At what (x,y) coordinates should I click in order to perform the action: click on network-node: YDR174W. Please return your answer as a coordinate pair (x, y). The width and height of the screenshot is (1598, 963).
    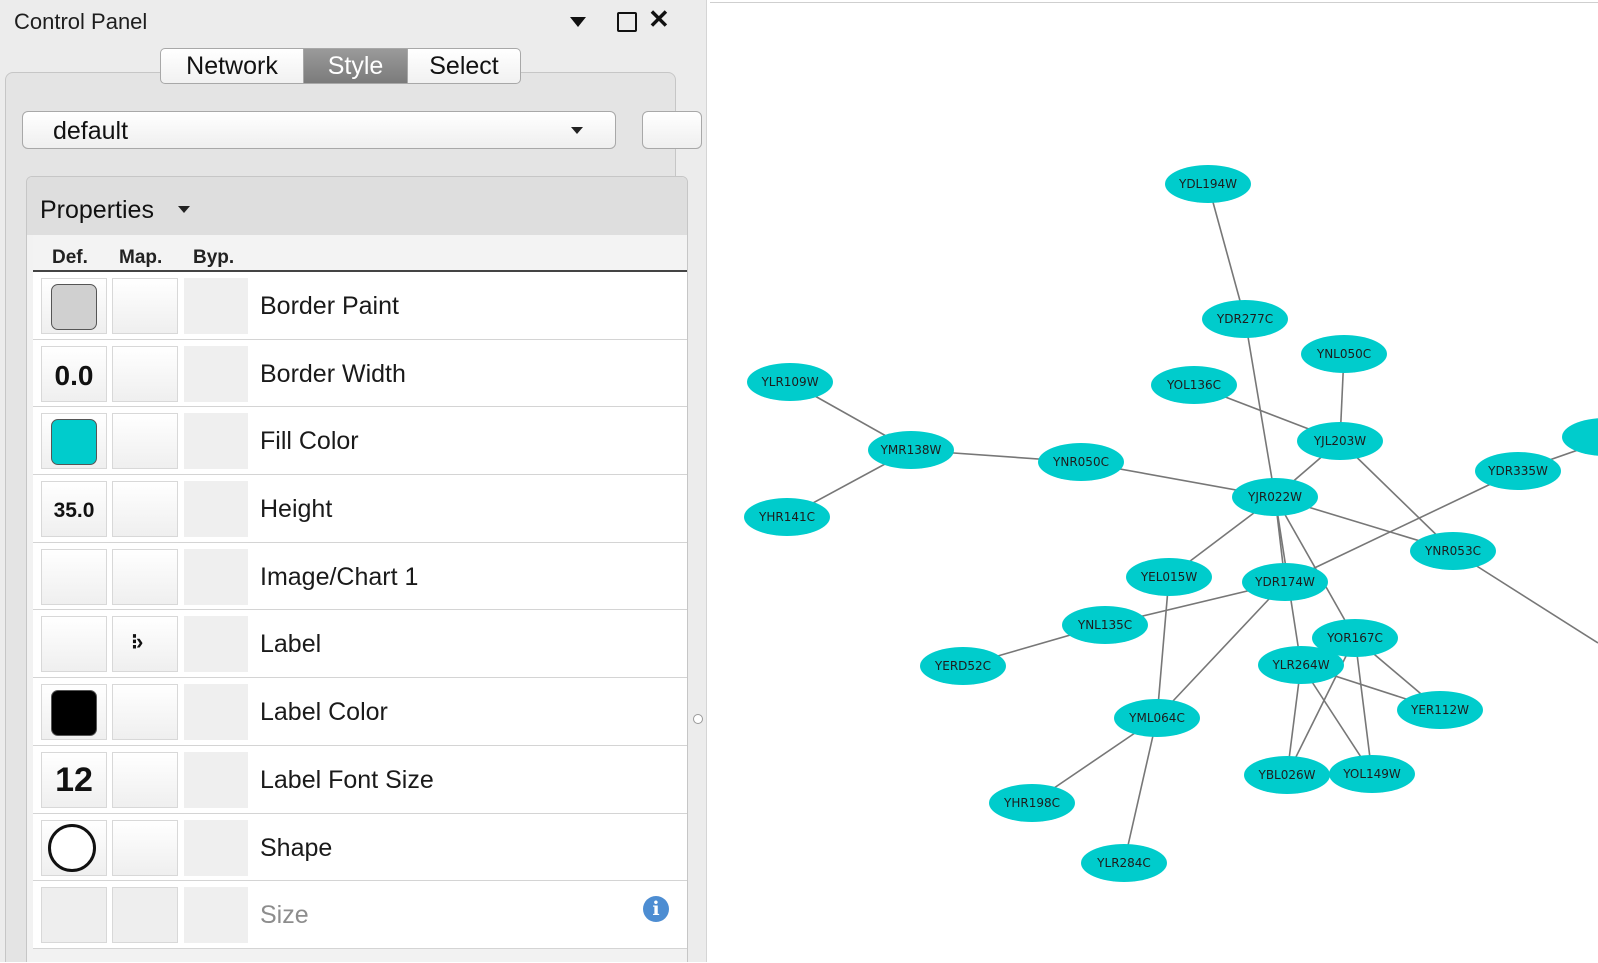
    Looking at the image, I should click on (1285, 582).